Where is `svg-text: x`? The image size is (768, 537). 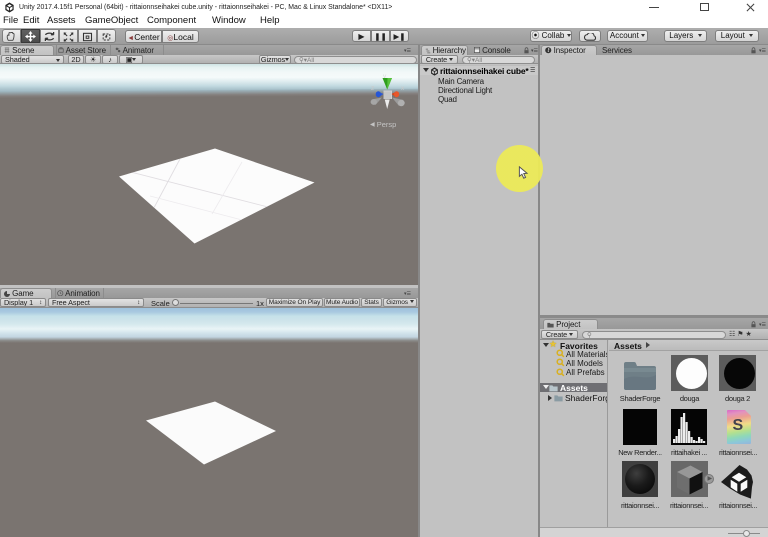 svg-text: x is located at coordinates (403, 88).